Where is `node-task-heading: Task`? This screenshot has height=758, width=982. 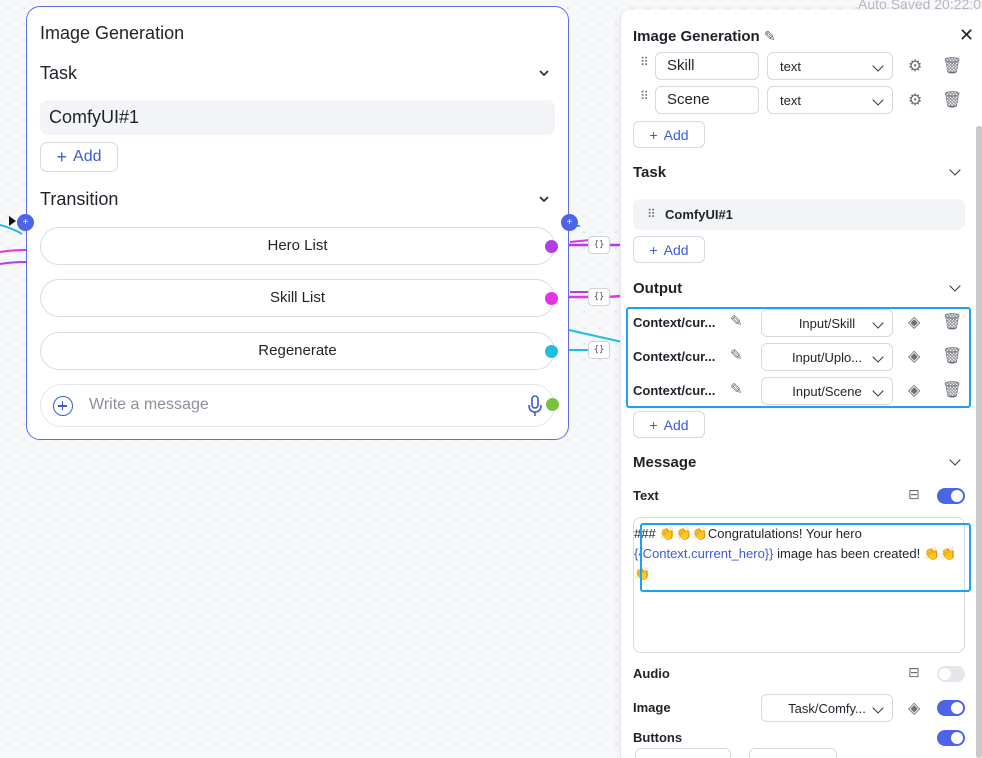 node-task-heading: Task is located at coordinates (59, 73).